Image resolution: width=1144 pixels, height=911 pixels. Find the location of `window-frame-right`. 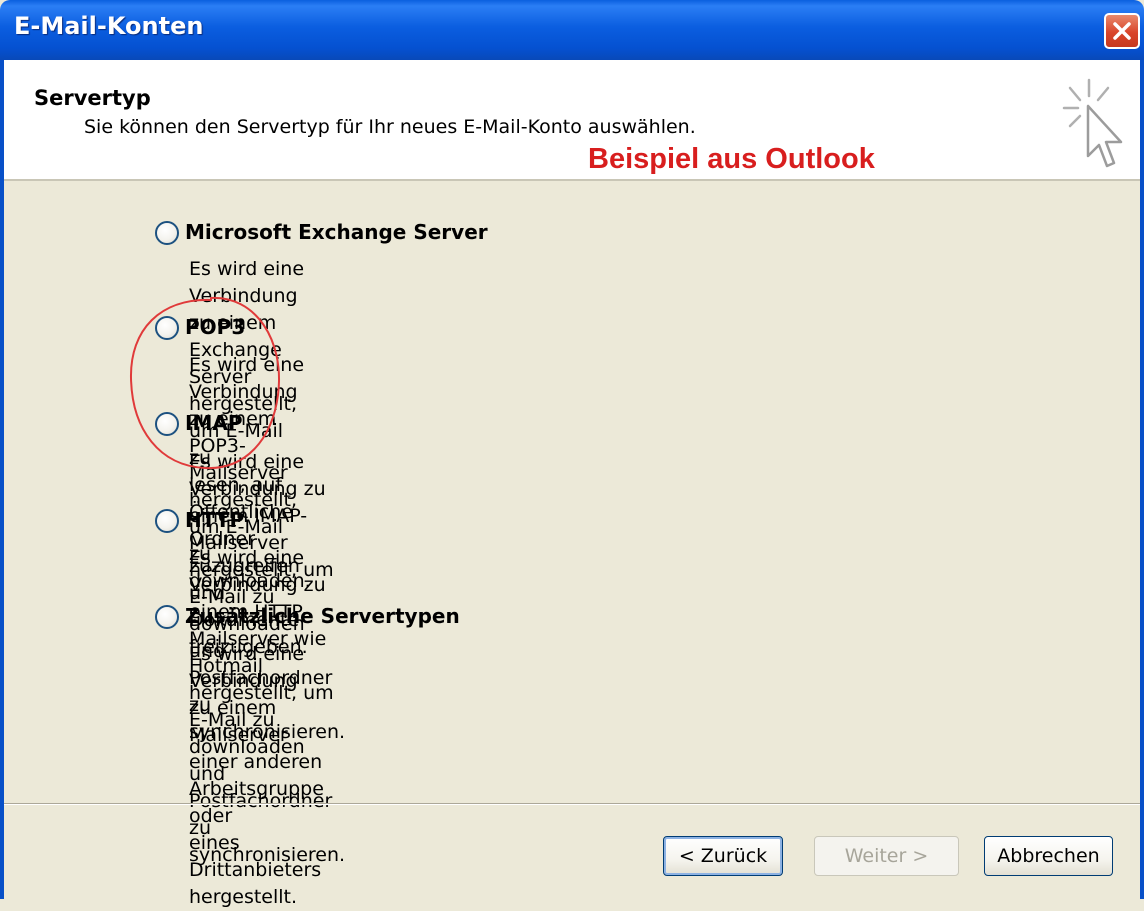

window-frame-right is located at coordinates (1142, 479).